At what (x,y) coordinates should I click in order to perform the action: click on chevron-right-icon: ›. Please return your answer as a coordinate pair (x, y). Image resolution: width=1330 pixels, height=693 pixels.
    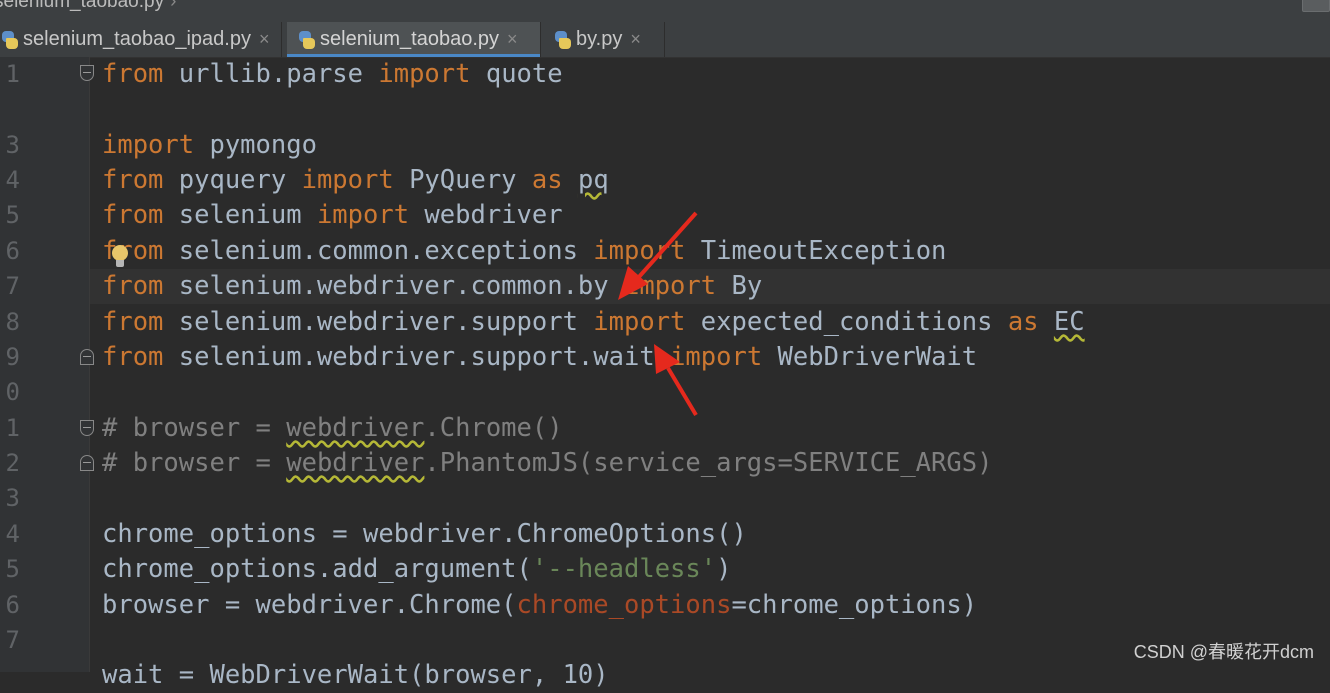
    Looking at the image, I should click on (173, 6).